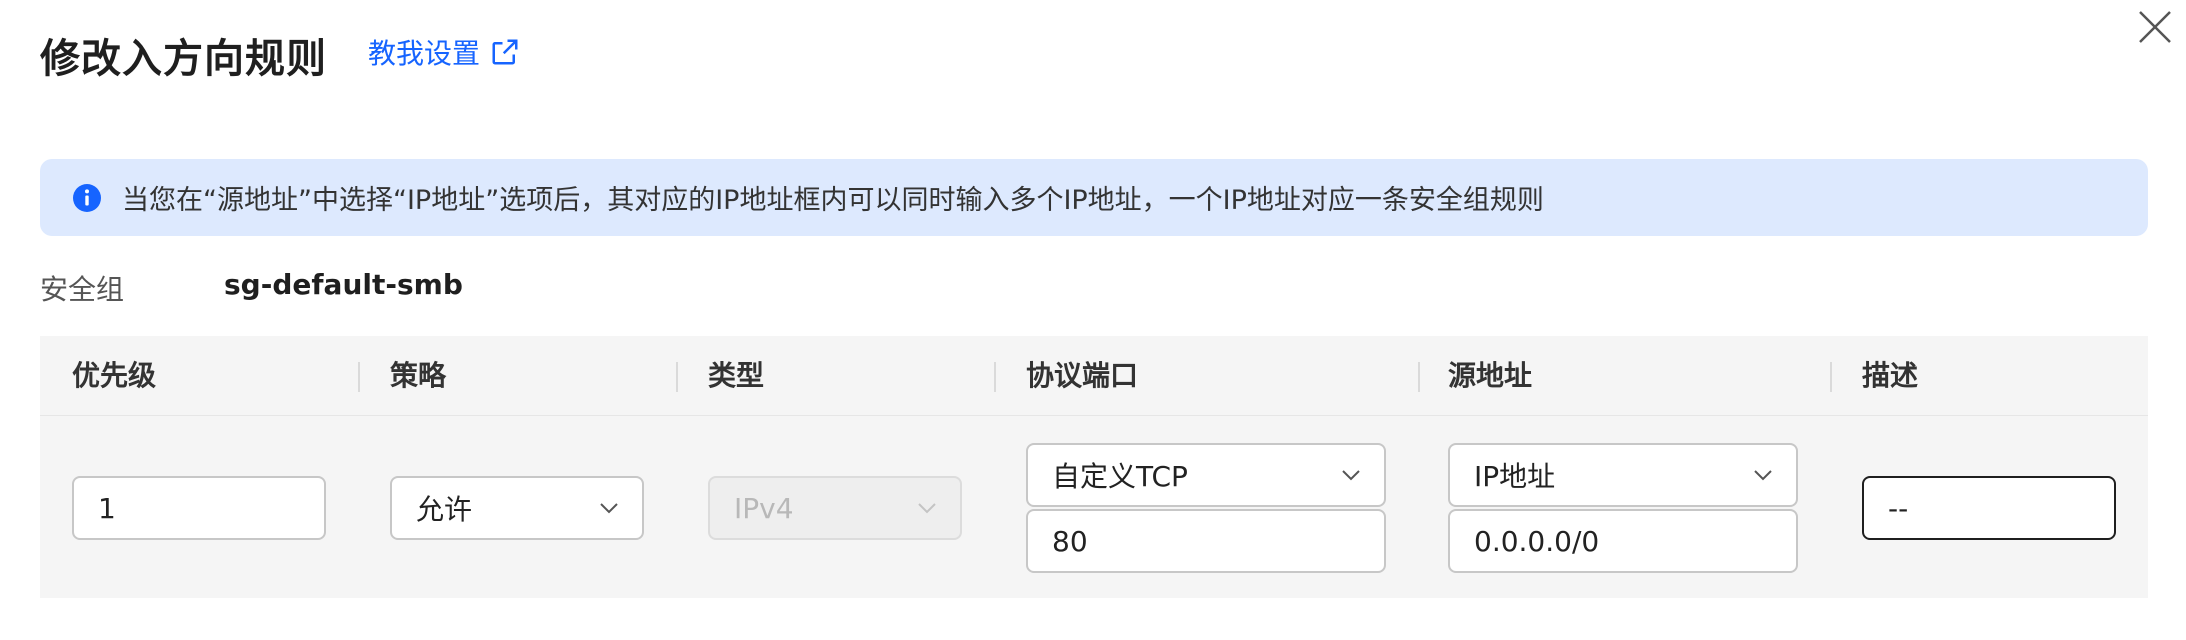  Describe the element at coordinates (1623, 541) in the screenshot. I see `source-address-input: 0.0.0.0/0` at that location.